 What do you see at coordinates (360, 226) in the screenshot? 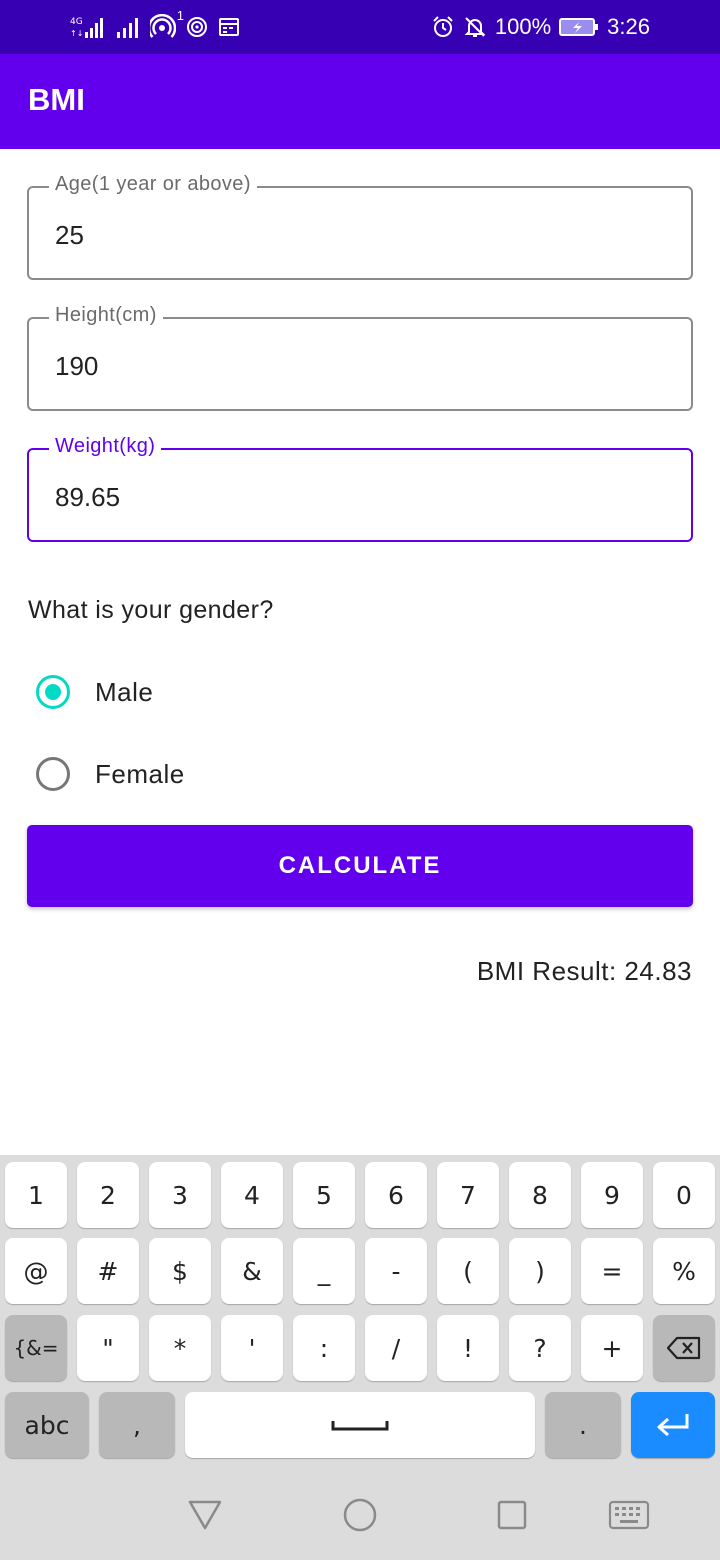
I see `age-field: Age(1 year or above) 25` at bounding box center [360, 226].